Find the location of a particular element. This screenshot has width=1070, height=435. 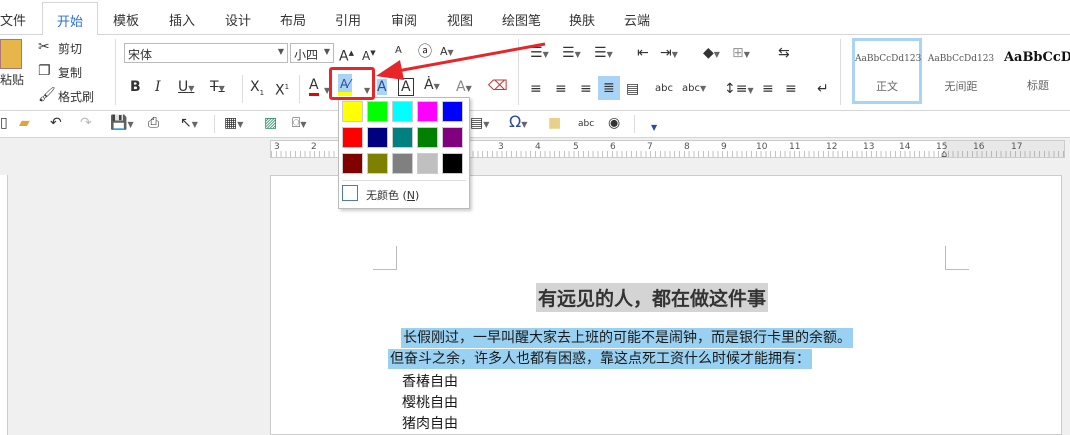

tab-review: 审阅 is located at coordinates (404, 19).